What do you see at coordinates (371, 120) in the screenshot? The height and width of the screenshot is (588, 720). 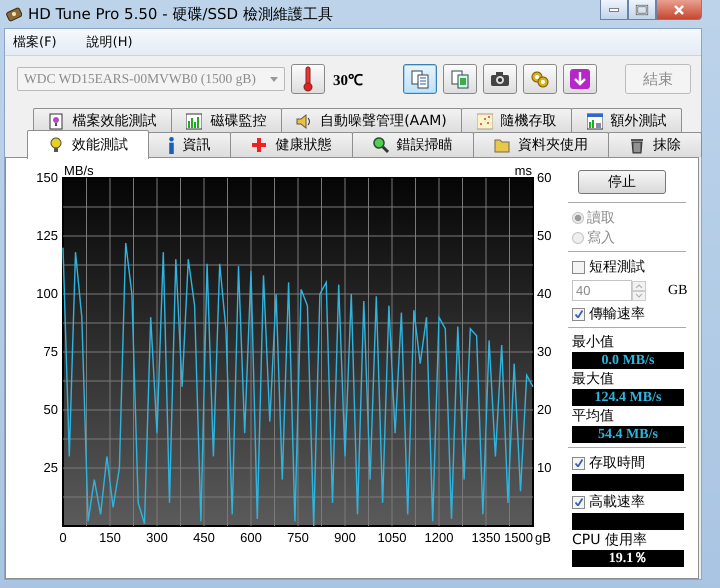 I see `tab: 自動噪聲管理(AAM)` at bounding box center [371, 120].